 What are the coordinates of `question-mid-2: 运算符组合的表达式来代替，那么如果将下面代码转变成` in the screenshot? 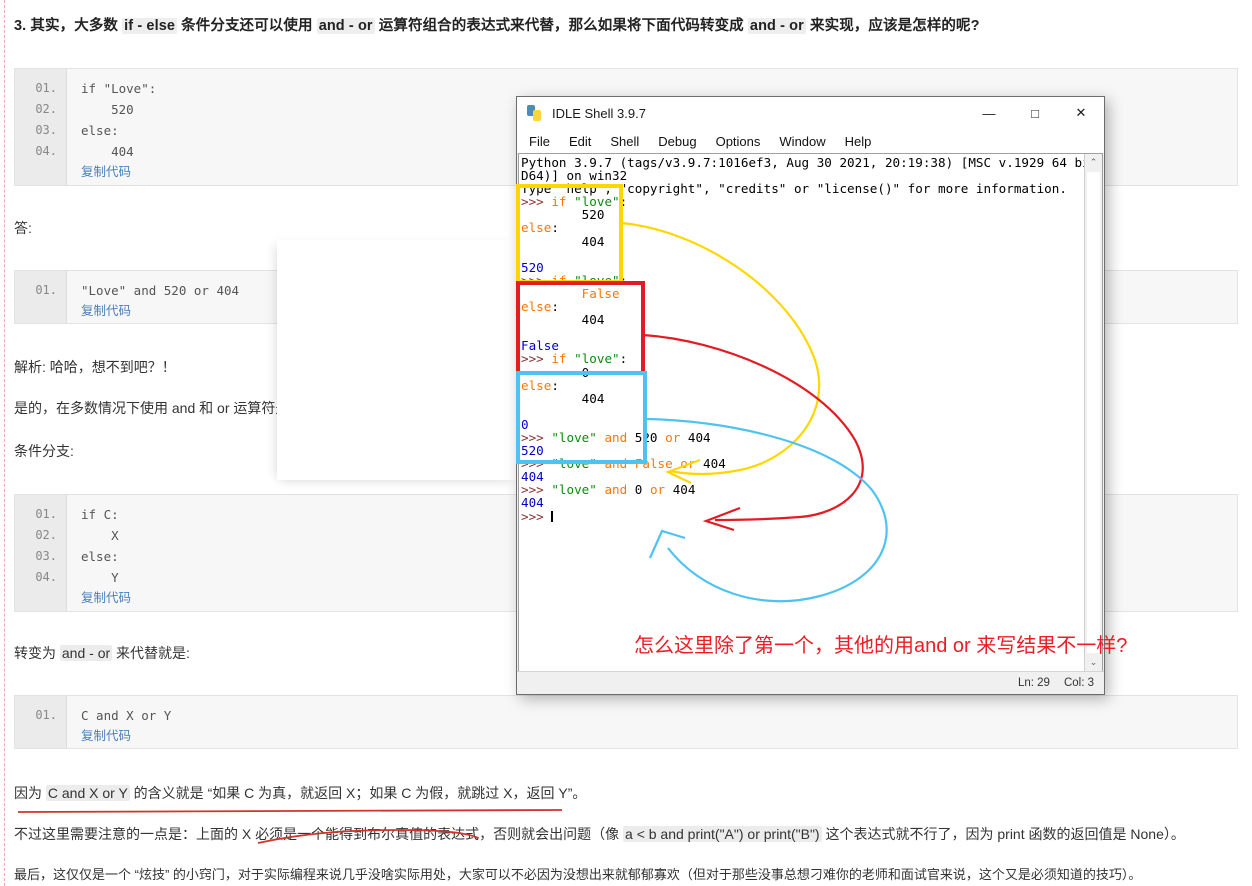 It's located at (561, 26).